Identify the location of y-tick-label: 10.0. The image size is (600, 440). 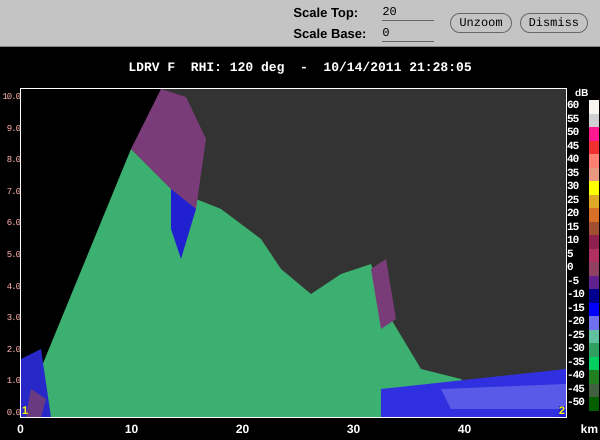
(11, 97).